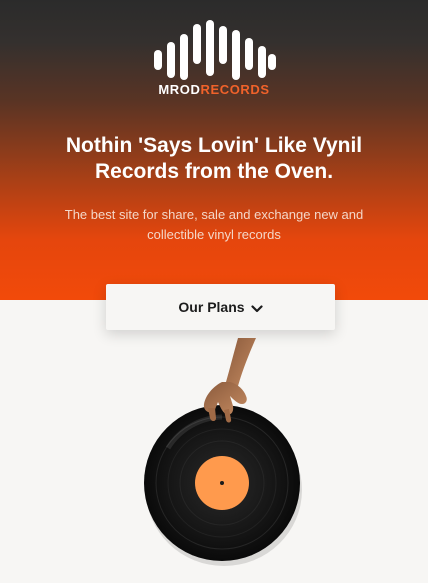 The height and width of the screenshot is (583, 428). I want to click on chevron-down-icon, so click(256, 307).